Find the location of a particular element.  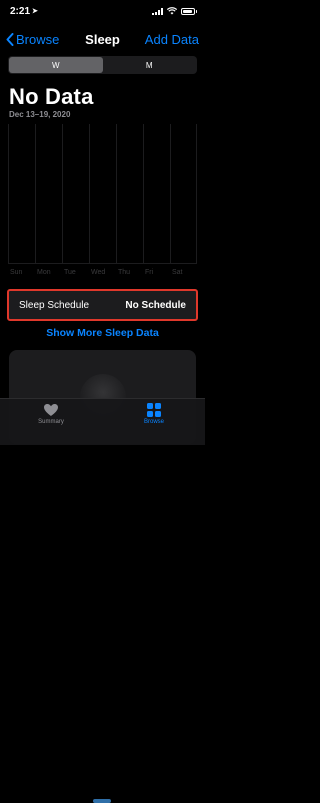

tab-summary-label: Summary is located at coordinates (51, 422).